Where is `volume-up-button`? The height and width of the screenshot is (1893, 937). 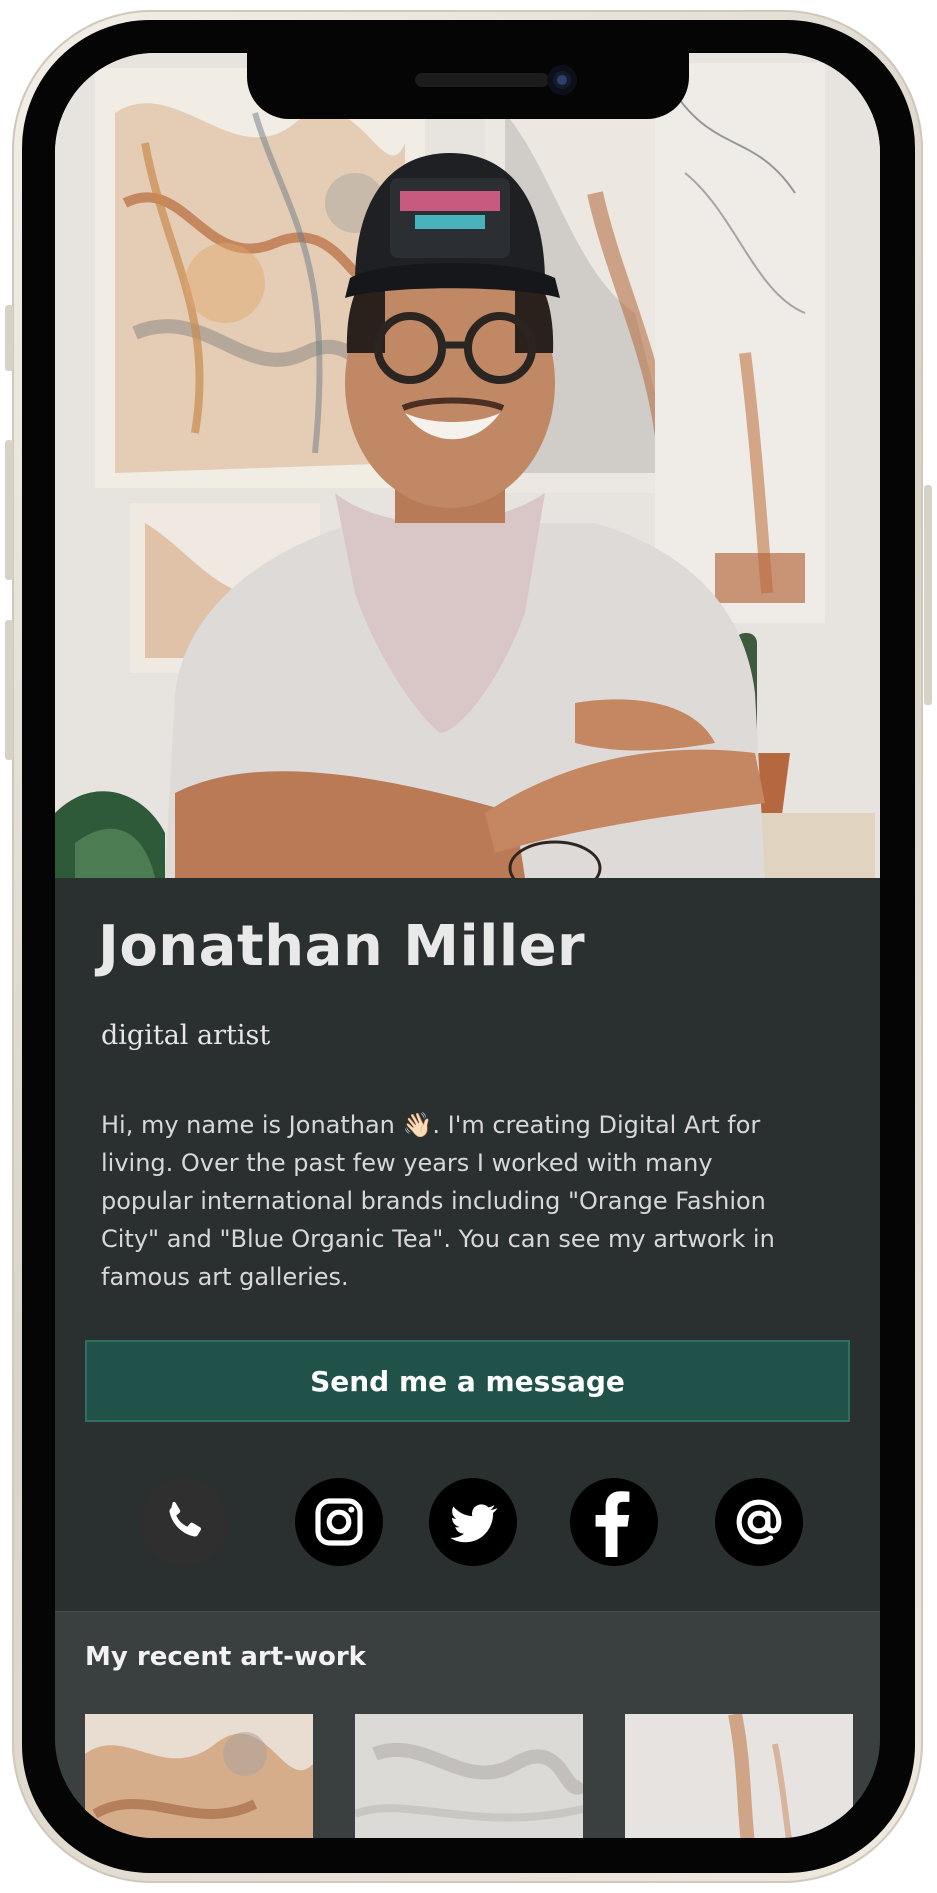
volume-up-button is located at coordinates (9, 510).